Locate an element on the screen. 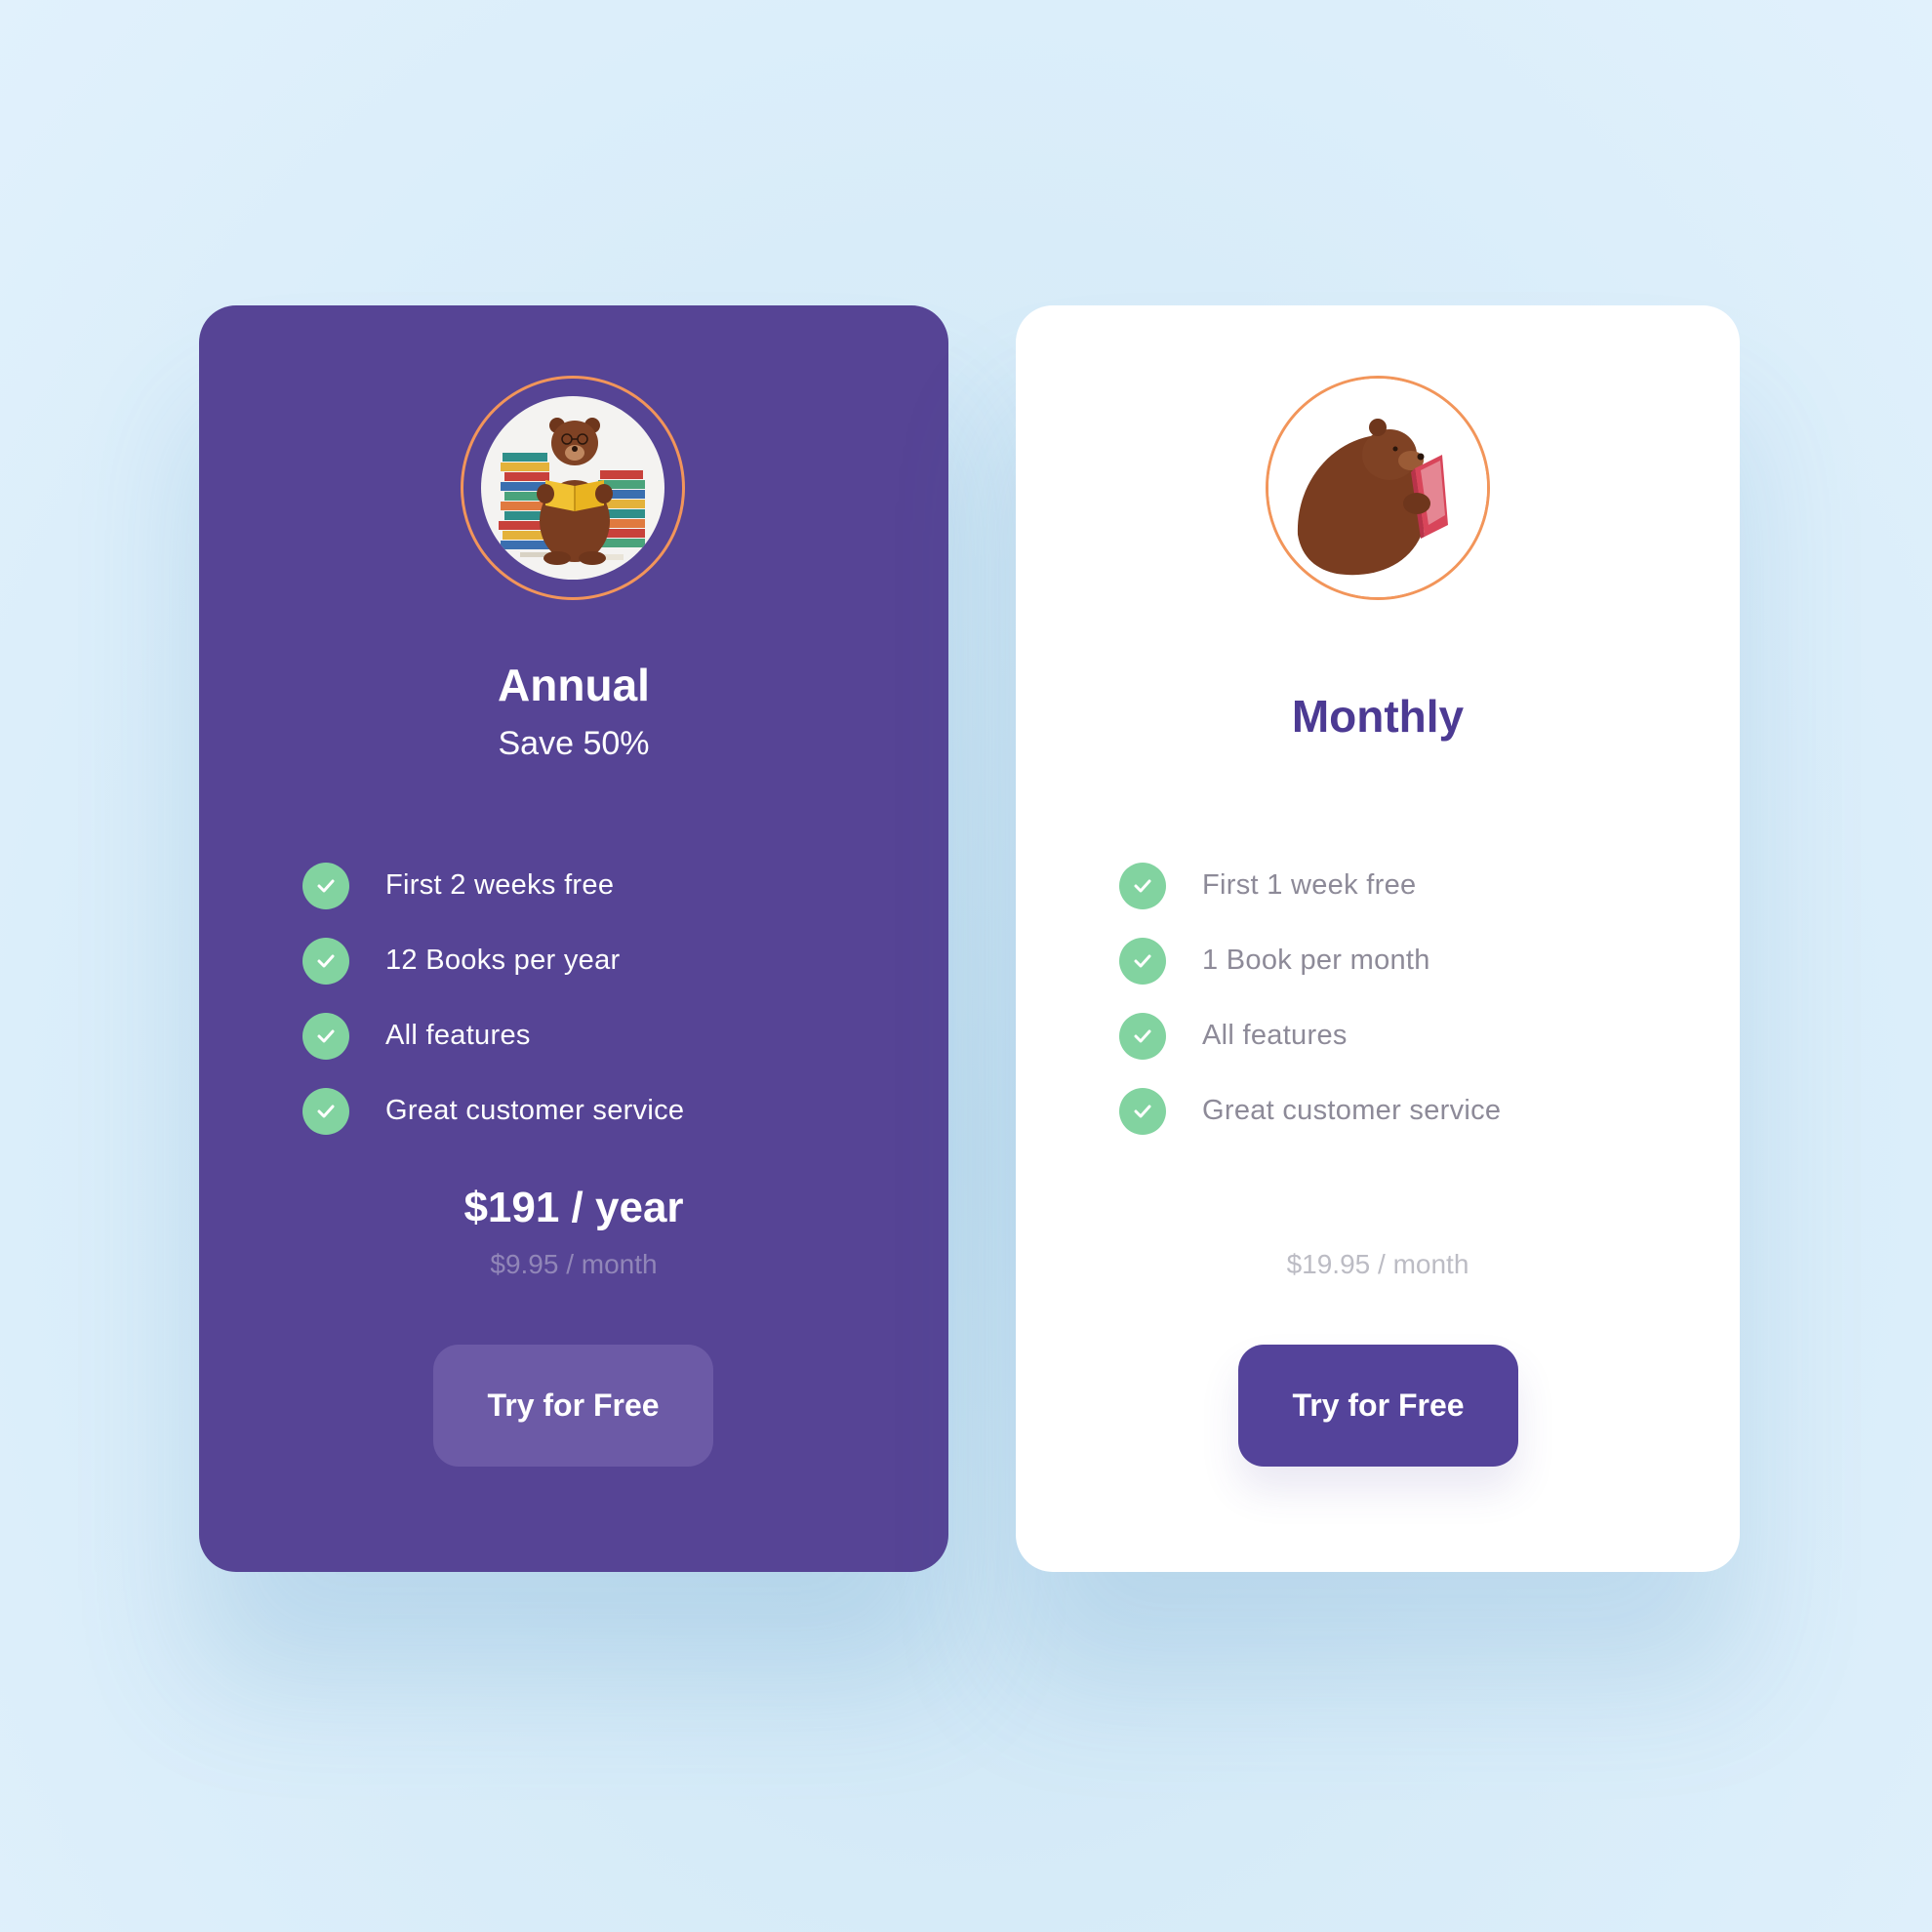 This screenshot has height=1932, width=1932. bear-with-books-icon is located at coordinates (572, 488).